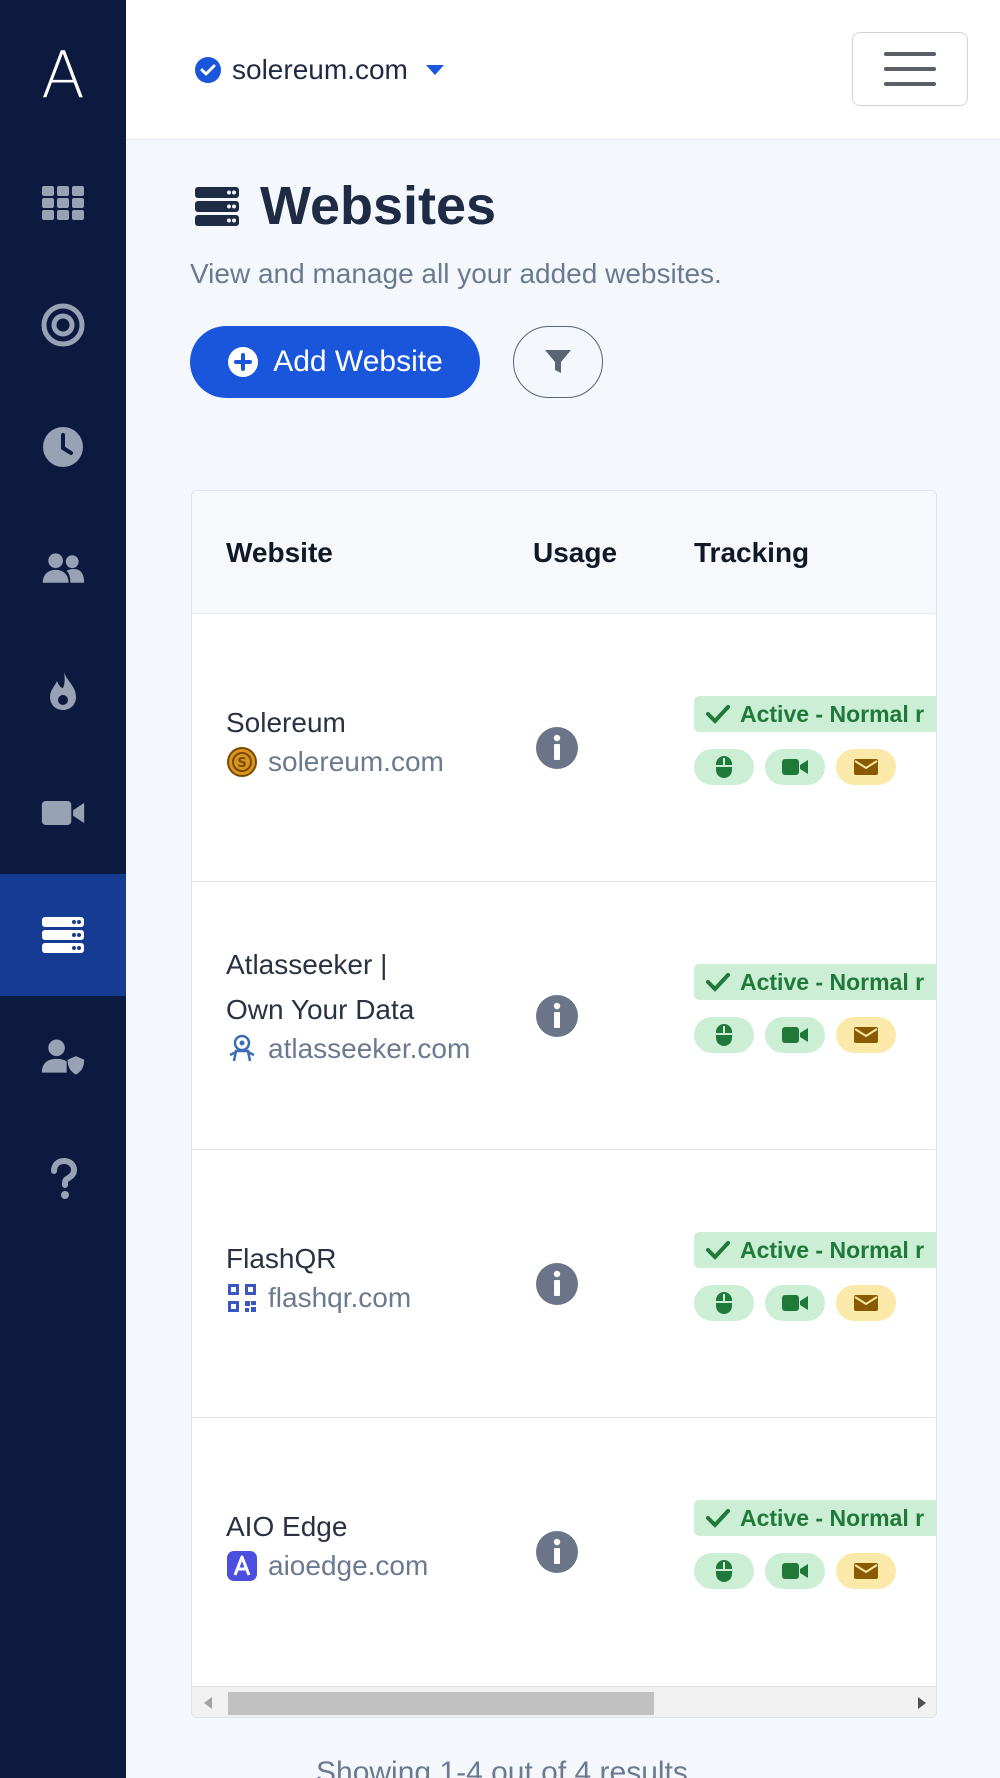 This screenshot has width=1000, height=1778. I want to click on sidebar: A, so click(63, 889).